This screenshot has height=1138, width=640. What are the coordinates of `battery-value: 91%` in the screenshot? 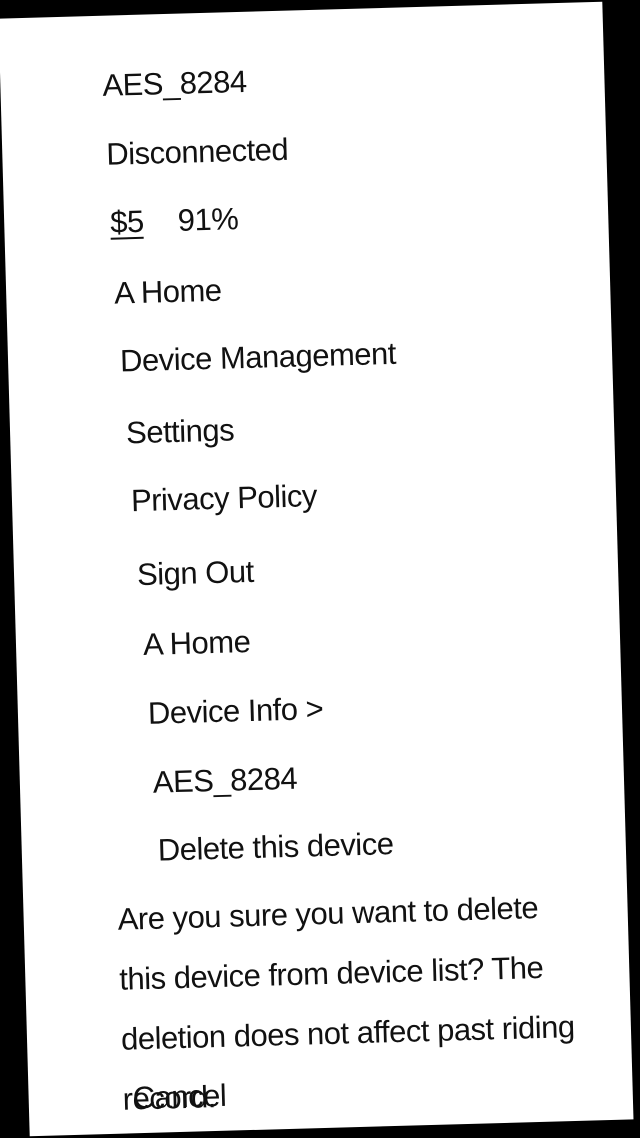 It's located at (208, 219).